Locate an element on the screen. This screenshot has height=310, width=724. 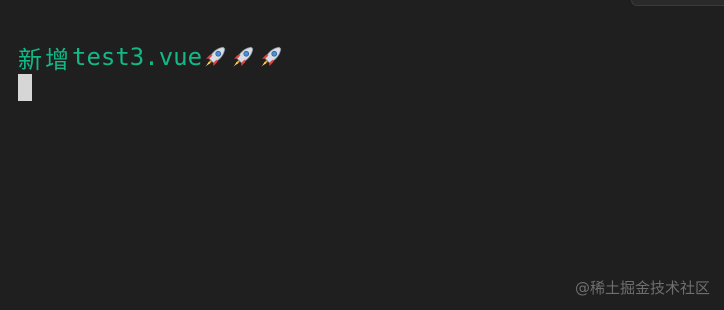
terminal-output-line: 新增 test3.vue is located at coordinates (152, 57).